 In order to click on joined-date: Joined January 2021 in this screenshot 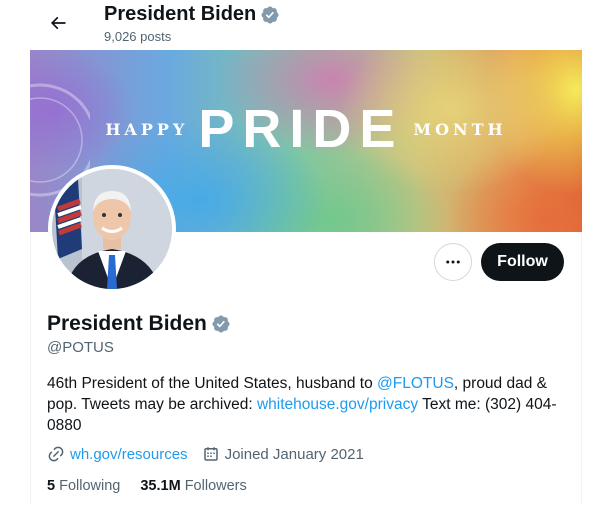, I will do `click(294, 454)`.